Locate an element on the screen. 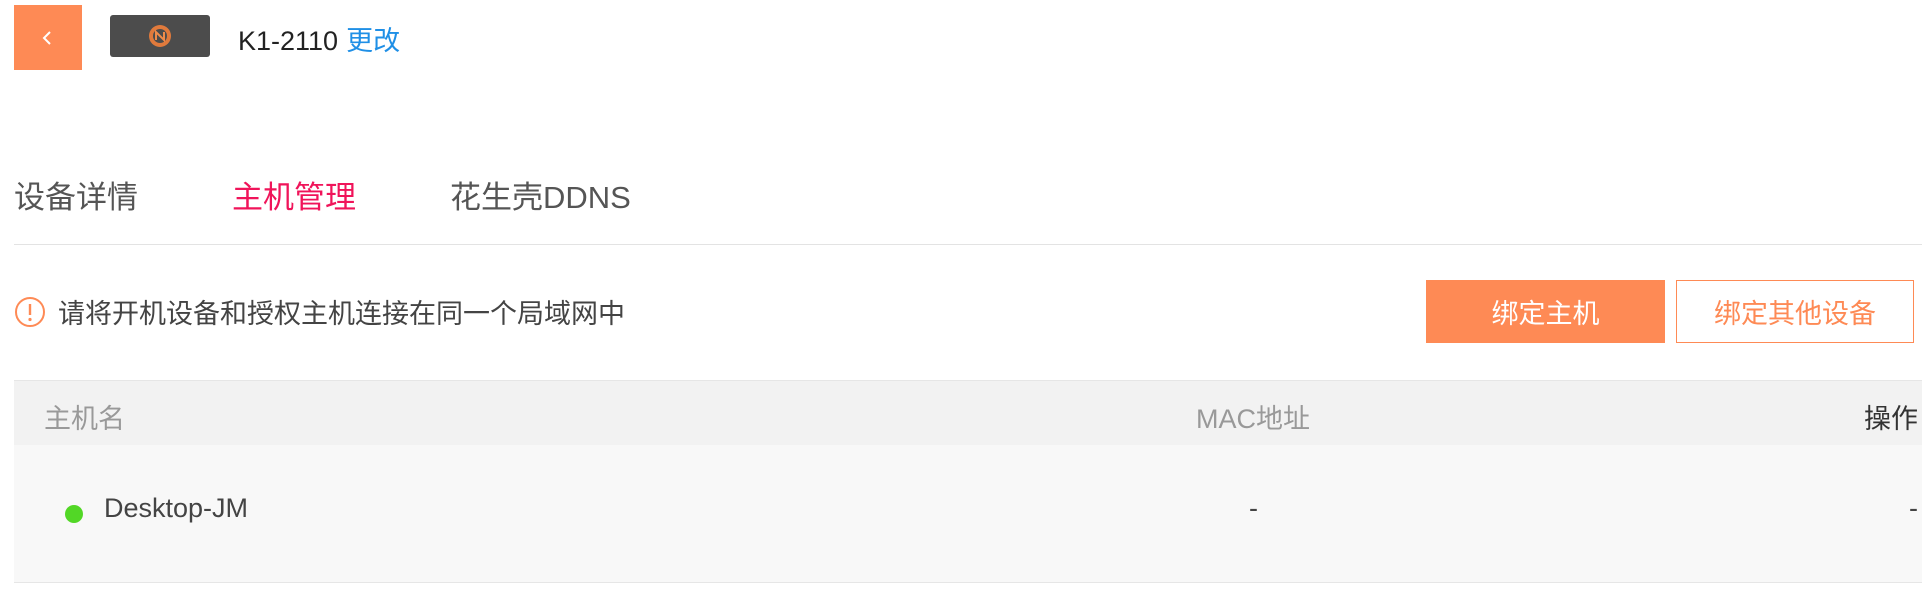 The width and height of the screenshot is (1928, 600). tab-bar: 设备详情 主机管理 花生壳DDNS is located at coordinates (968, 206).